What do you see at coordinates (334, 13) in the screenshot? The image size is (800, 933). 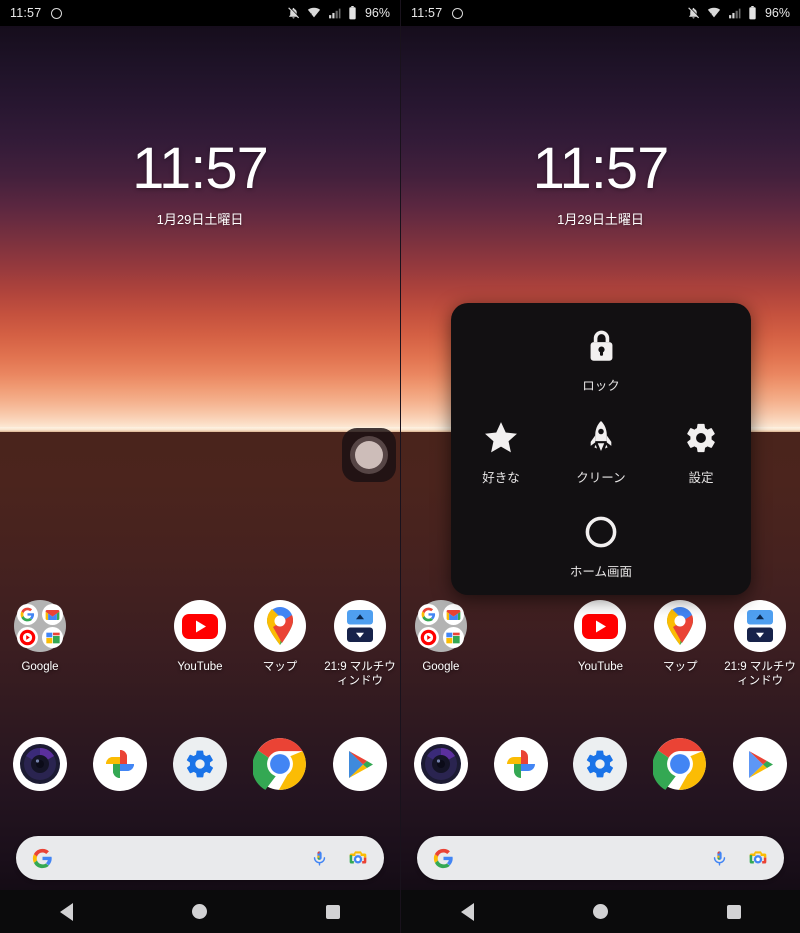 I see `signal-icon` at bounding box center [334, 13].